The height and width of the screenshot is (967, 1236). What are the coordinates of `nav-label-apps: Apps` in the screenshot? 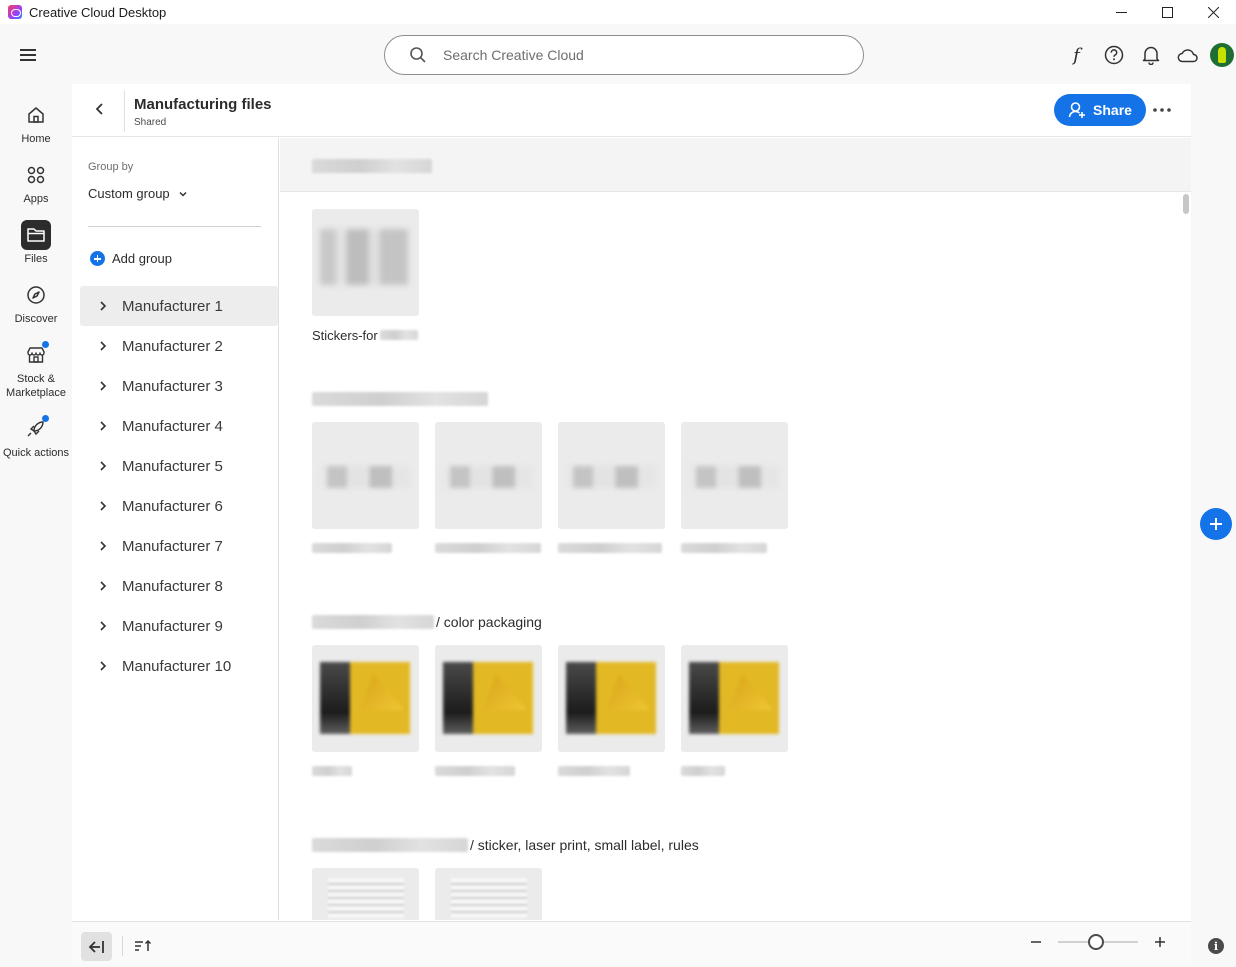 It's located at (36, 199).